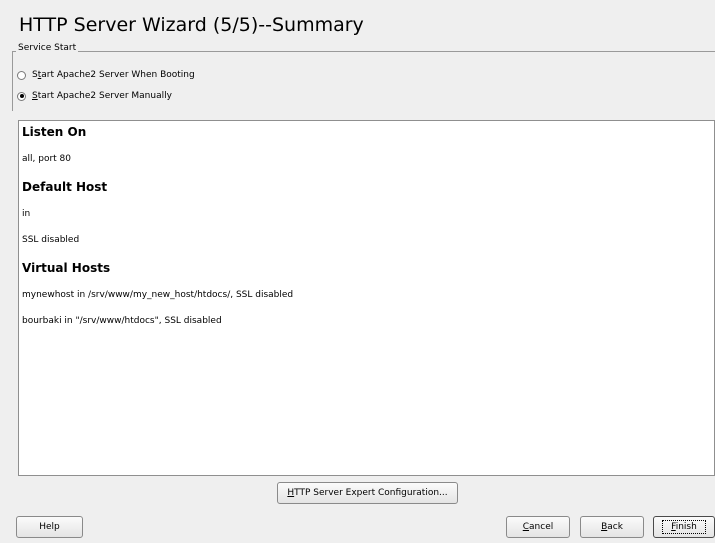 The image size is (715, 543). What do you see at coordinates (113, 75) in the screenshot?
I see `radio-label-start-when-booting: Start Apache2 Server When Booting` at bounding box center [113, 75].